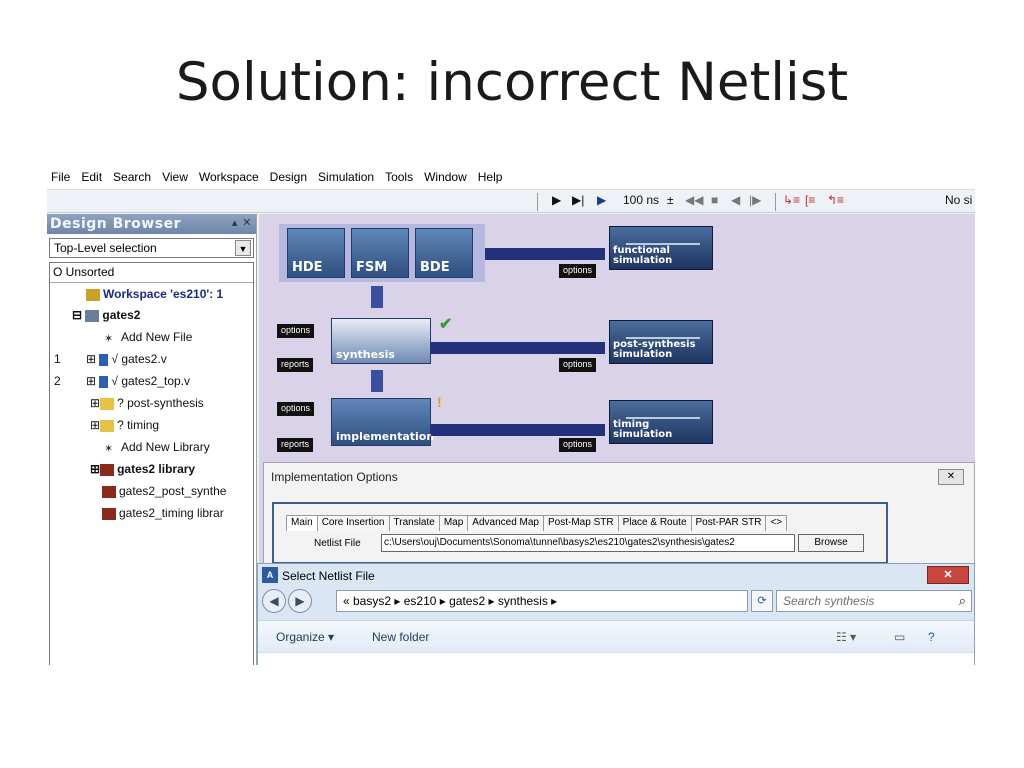 Image resolution: width=1024 pixels, height=768 pixels. I want to click on tree-label: gates2_timing librar, so click(171, 513).